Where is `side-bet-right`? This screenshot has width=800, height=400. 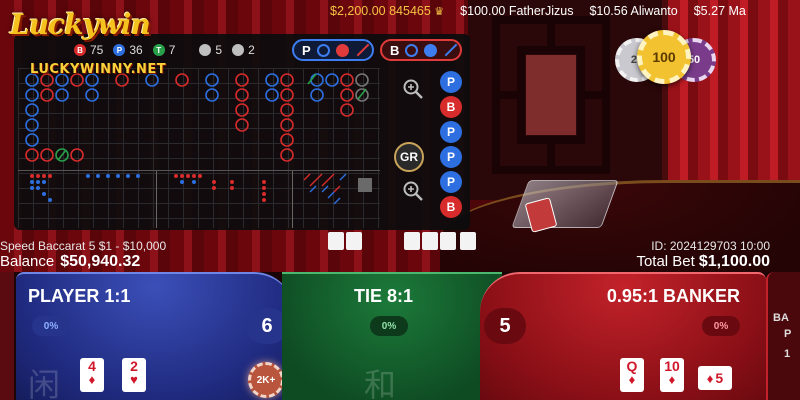
side-bet-right is located at coordinates (783, 336).